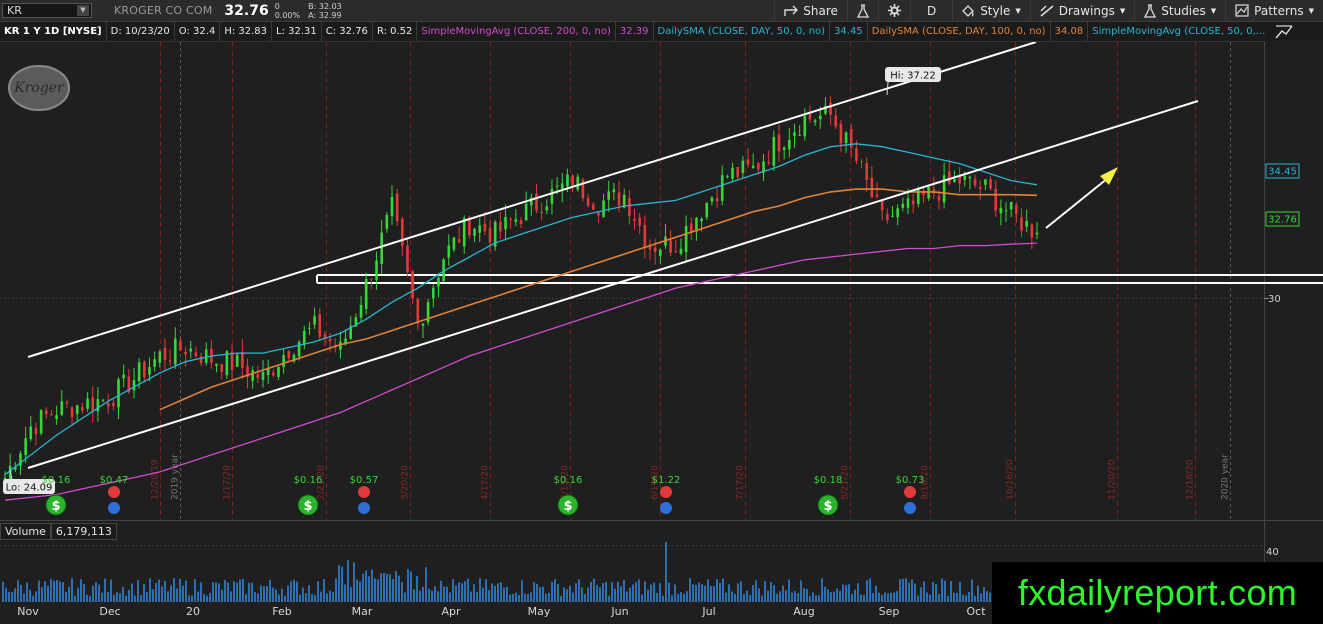  I want to click on percent-change: 0.00%, so click(287, 15).